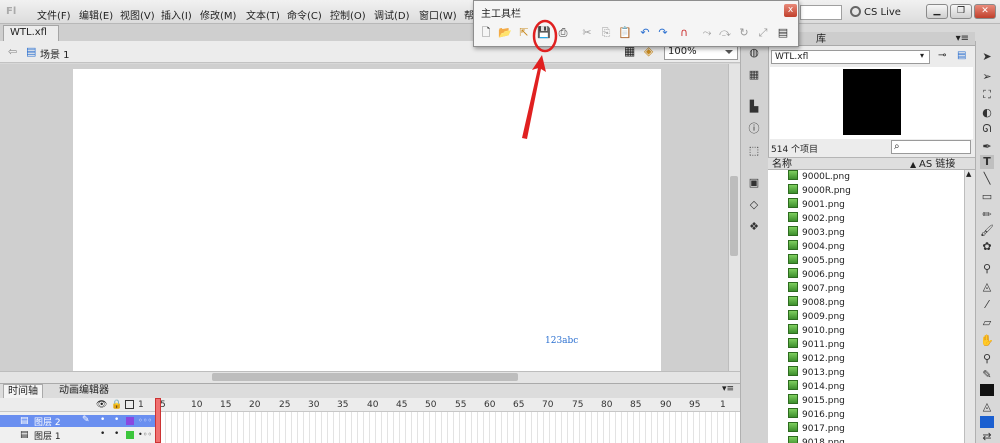 Image resolution: width=1000 pixels, height=443 pixels. Describe the element at coordinates (987, 287) in the screenshot. I see `paint-bucket-tool-icon: ◬` at that location.